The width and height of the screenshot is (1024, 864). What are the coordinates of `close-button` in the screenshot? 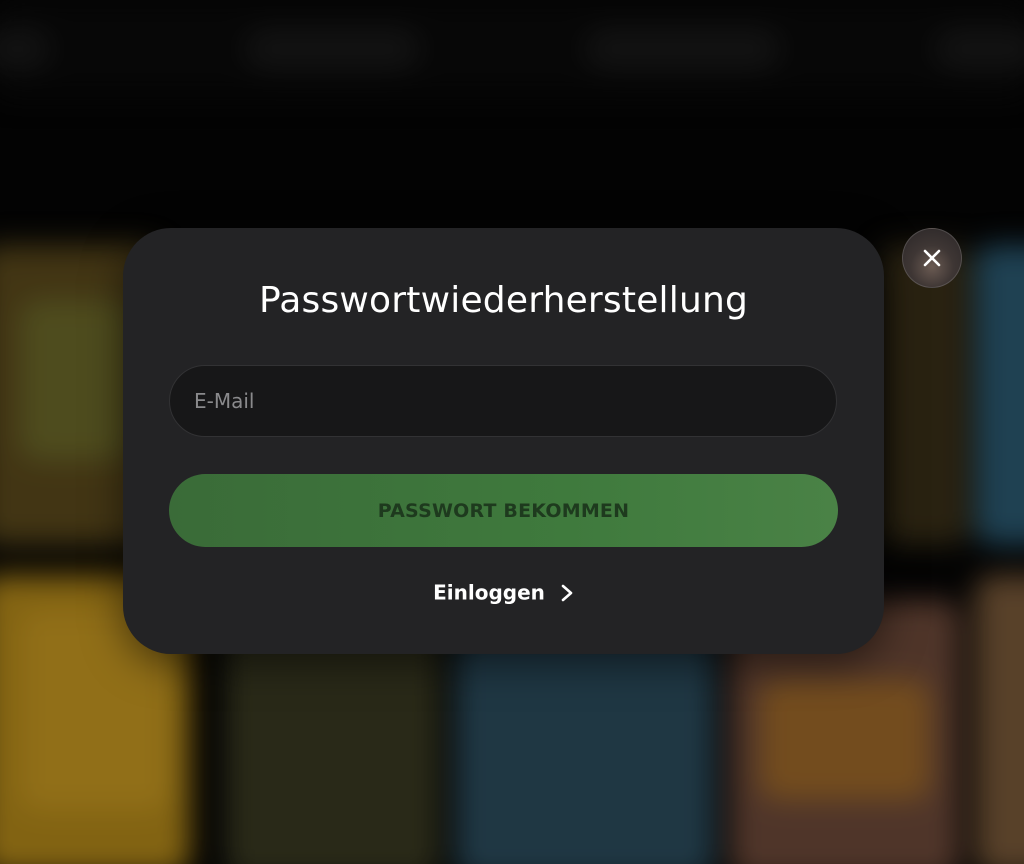 It's located at (932, 258).